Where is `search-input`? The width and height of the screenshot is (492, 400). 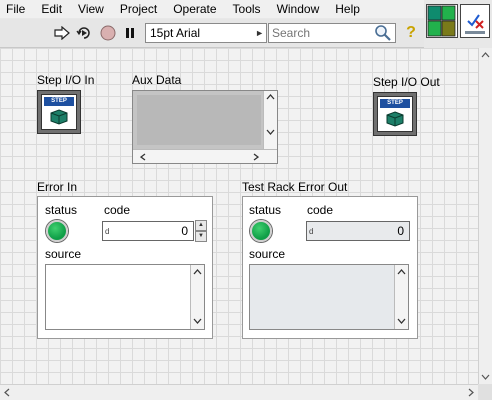
search-input is located at coordinates (319, 33).